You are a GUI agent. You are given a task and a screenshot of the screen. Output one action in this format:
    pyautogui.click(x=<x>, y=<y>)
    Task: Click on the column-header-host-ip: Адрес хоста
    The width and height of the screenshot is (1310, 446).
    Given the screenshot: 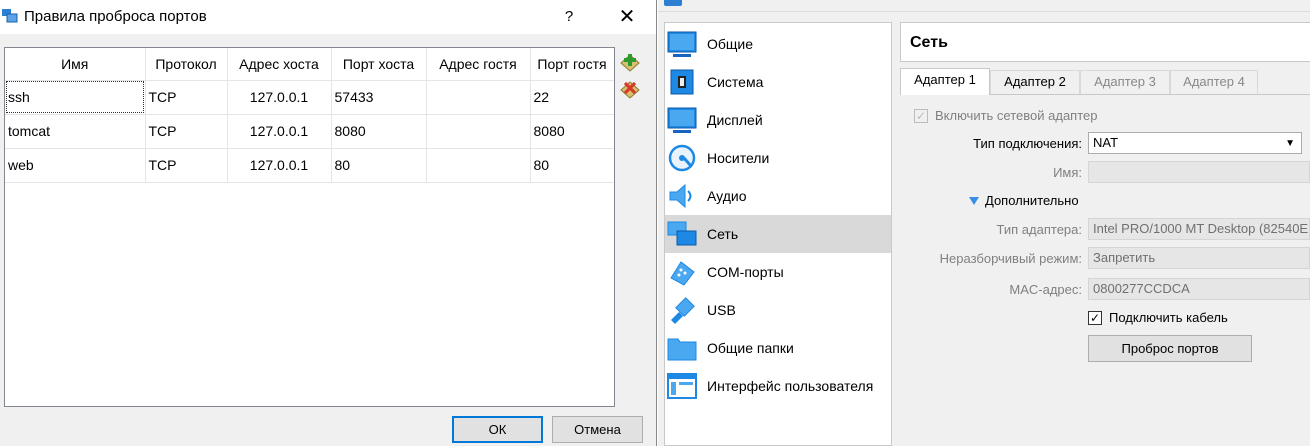 What is the action you would take?
    pyautogui.click(x=279, y=64)
    